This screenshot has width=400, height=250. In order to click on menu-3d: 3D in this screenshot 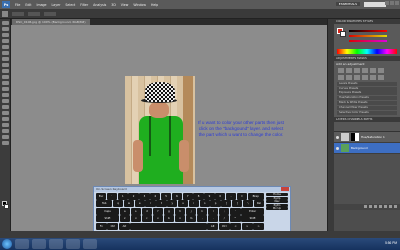, I will do `click(113, 5)`.